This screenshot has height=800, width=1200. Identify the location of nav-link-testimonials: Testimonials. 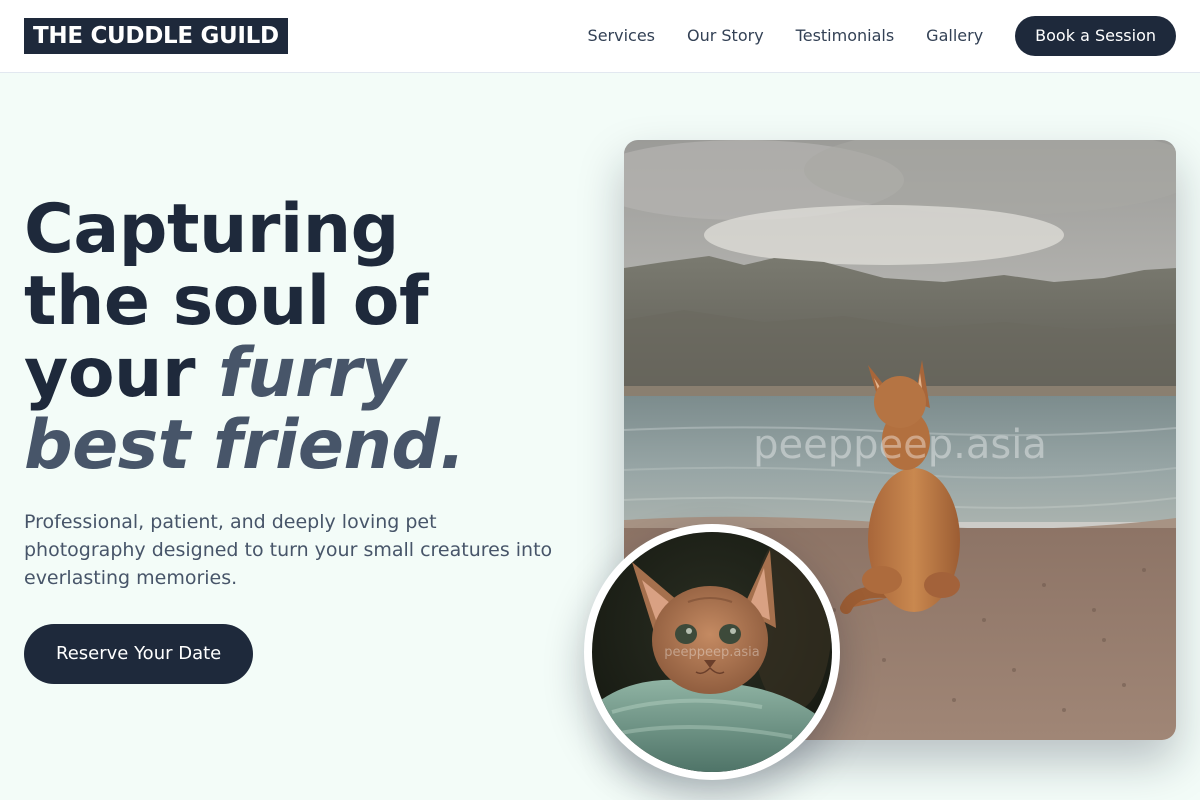
(845, 36).